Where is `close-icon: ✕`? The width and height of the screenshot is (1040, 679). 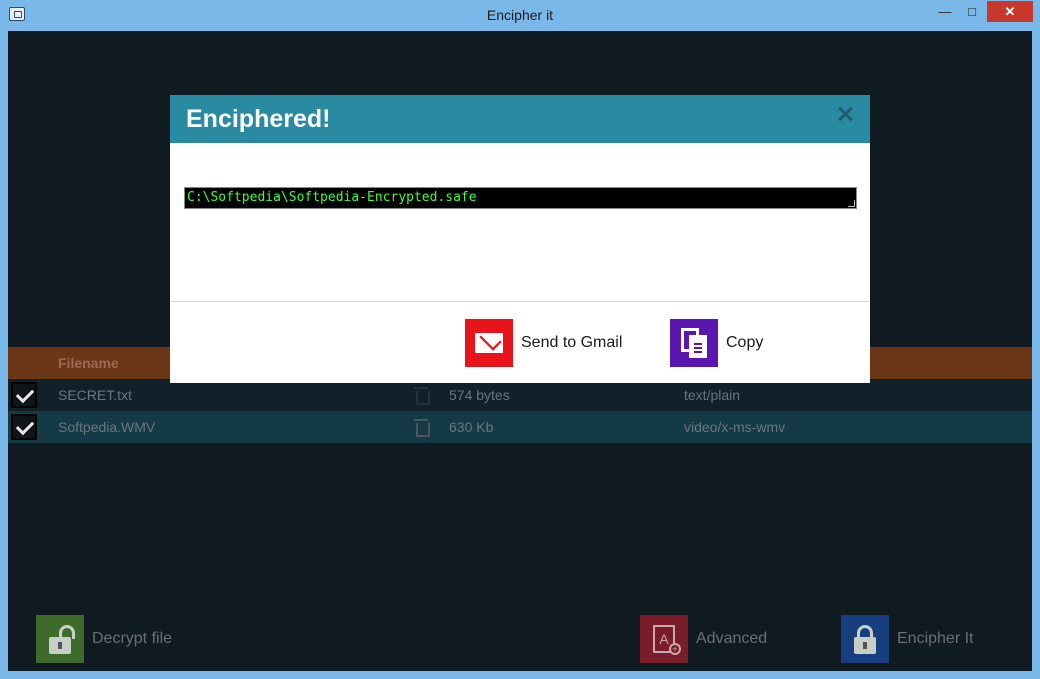
close-icon: ✕ is located at coordinates (1010, 11).